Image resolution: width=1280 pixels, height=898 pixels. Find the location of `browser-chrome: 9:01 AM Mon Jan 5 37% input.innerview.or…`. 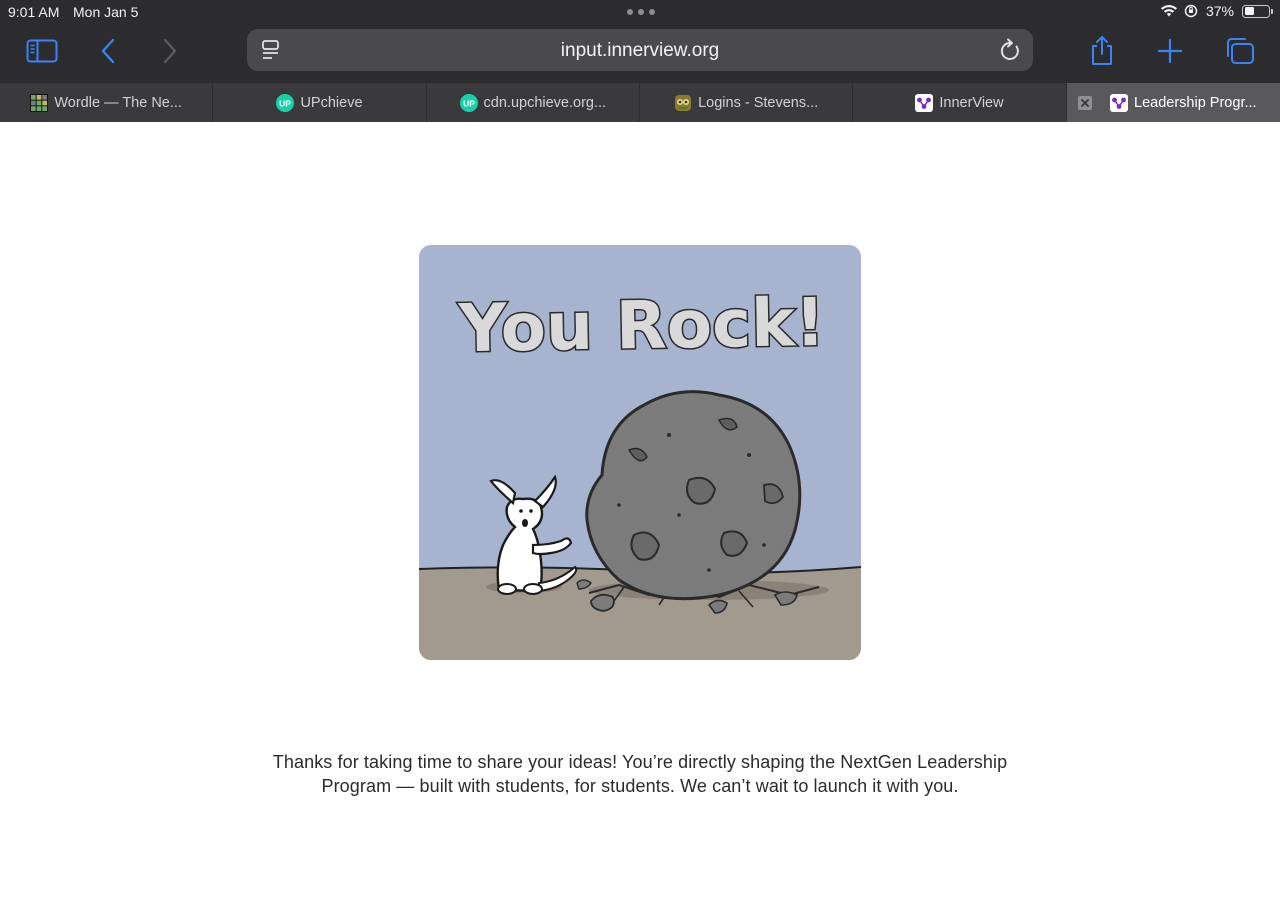

browser-chrome: 9:01 AM Mon Jan 5 37% input.innerview.or… is located at coordinates (640, 61).